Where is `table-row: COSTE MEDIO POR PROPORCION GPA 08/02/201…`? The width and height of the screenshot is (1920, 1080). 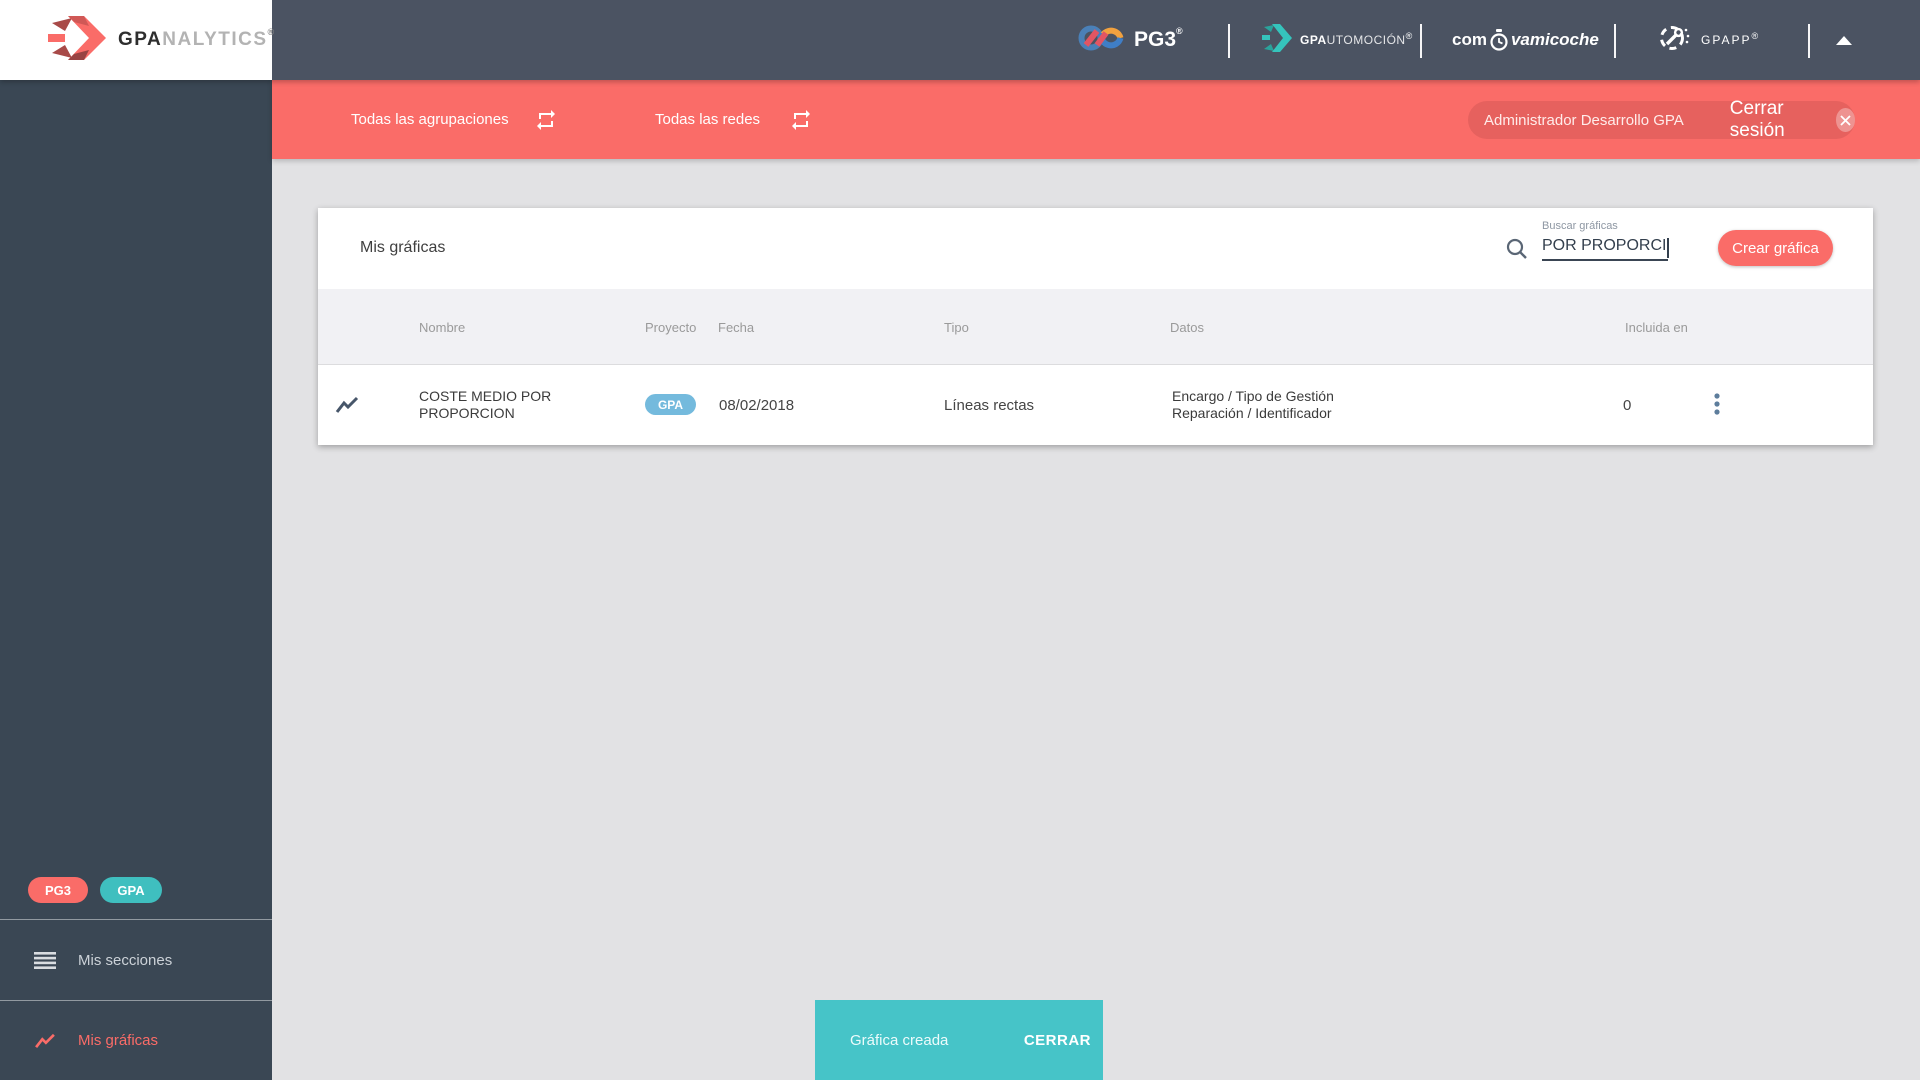 table-row: COSTE MEDIO POR PROPORCION GPA 08/02/201… is located at coordinates (1095, 405).